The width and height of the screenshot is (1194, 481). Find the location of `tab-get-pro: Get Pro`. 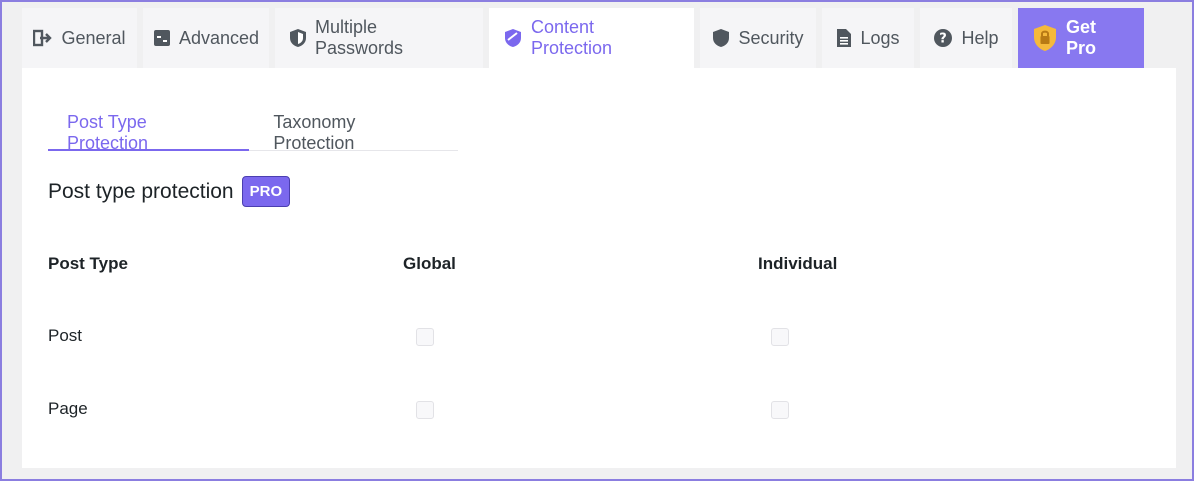

tab-get-pro: Get Pro is located at coordinates (1081, 38).